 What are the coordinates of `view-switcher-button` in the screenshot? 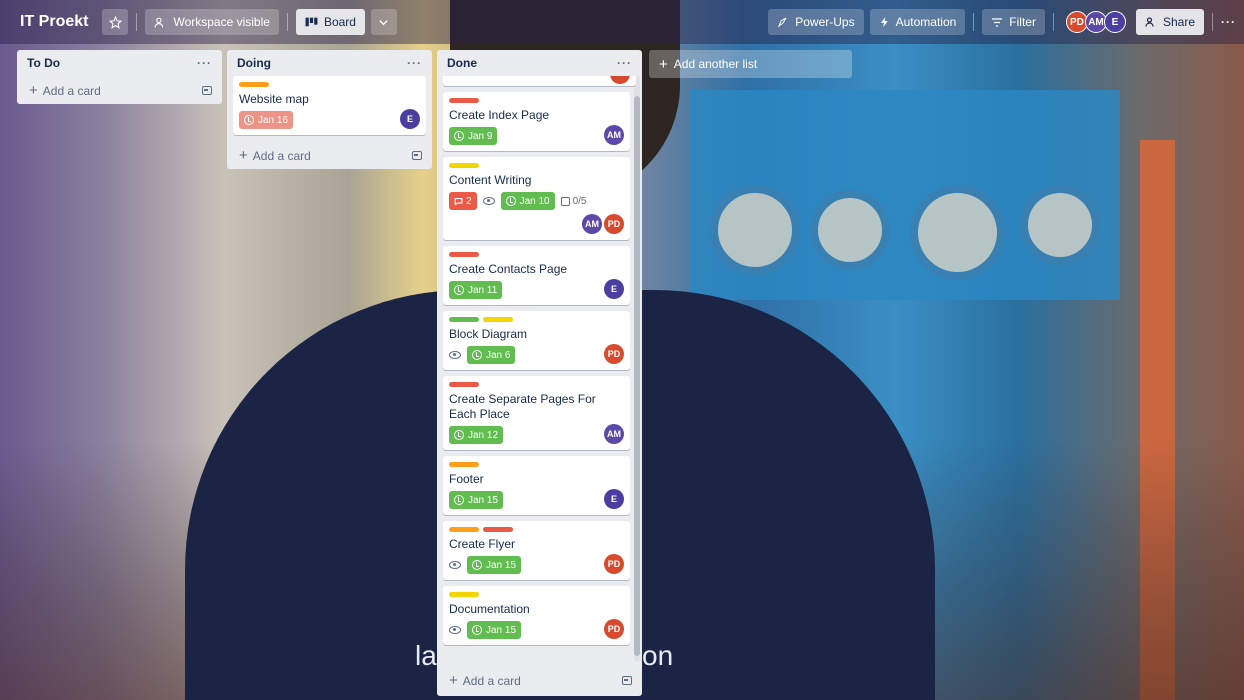 It's located at (383, 22).